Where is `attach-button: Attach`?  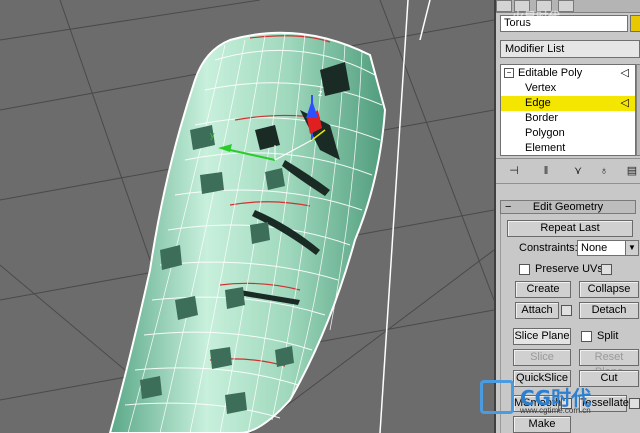 attach-button: Attach is located at coordinates (537, 310).